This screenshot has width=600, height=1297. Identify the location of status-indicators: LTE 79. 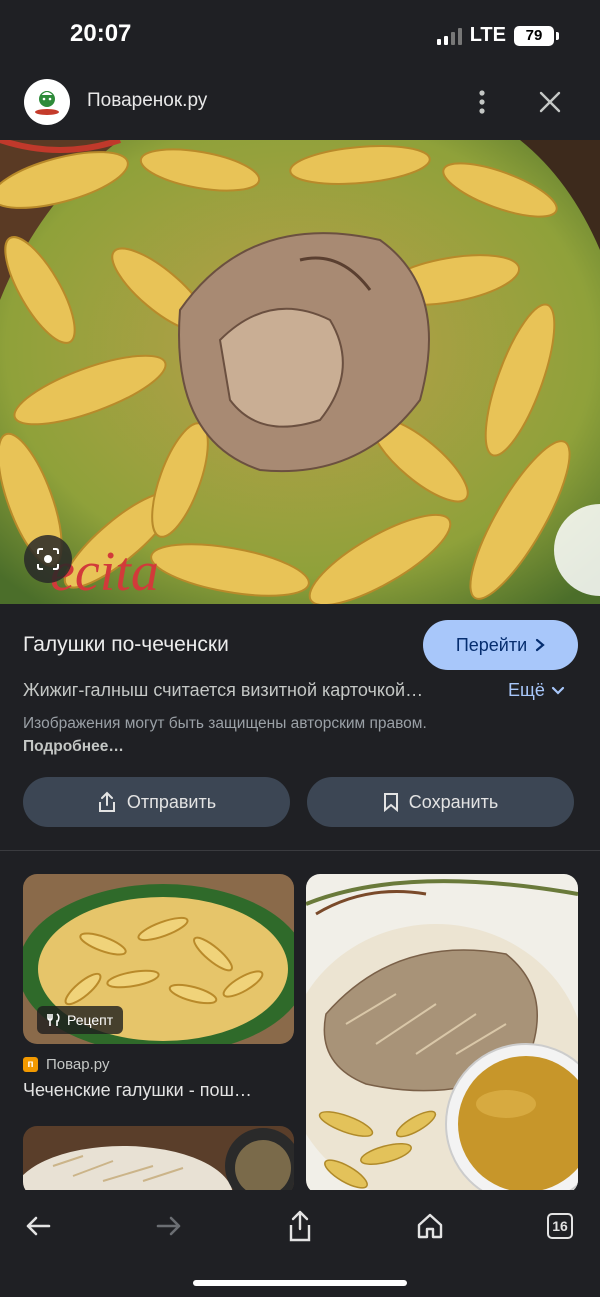
(497, 35).